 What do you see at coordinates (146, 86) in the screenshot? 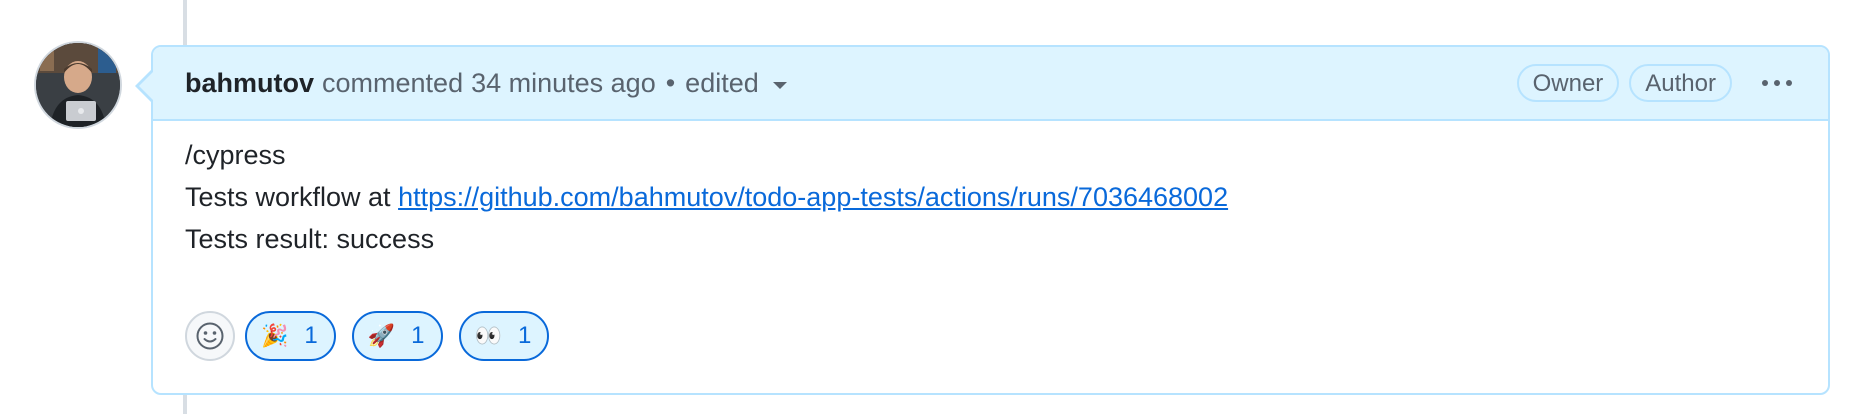
I see `comment-arrow-fill` at bounding box center [146, 86].